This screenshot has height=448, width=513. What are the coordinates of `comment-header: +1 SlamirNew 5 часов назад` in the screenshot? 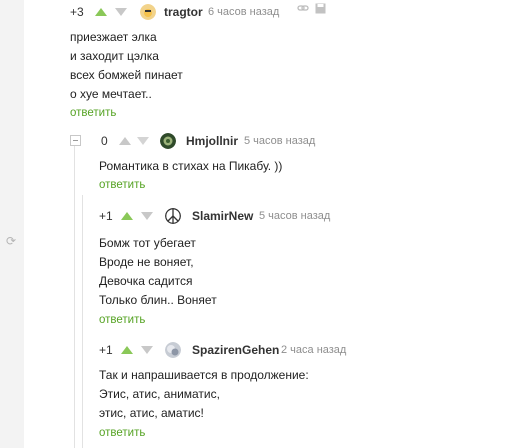 It's located at (299, 216).